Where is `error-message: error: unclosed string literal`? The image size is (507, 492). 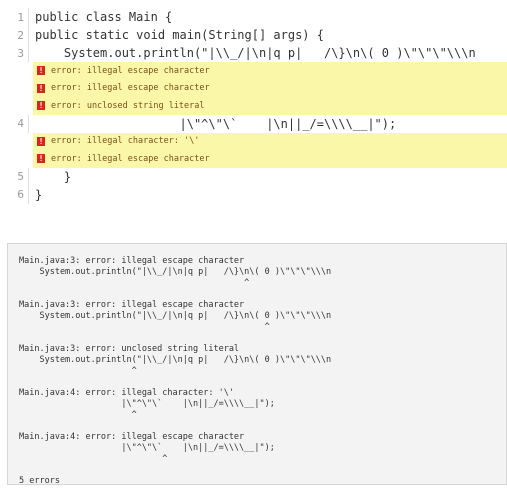 error-message: error: unclosed string literal is located at coordinates (128, 105).